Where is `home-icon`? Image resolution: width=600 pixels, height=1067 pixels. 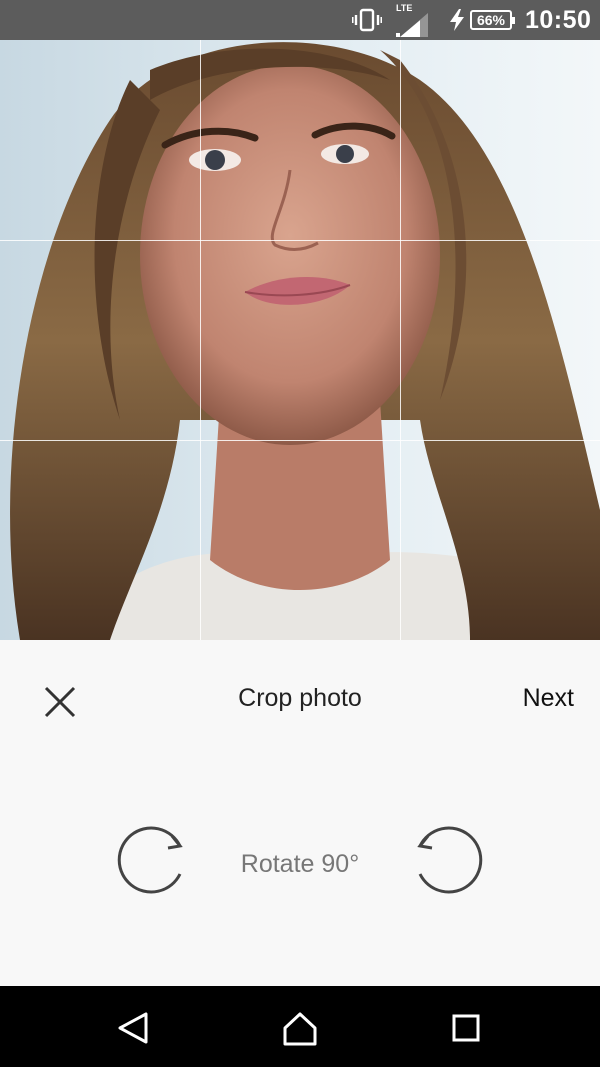 home-icon is located at coordinates (300, 1029).